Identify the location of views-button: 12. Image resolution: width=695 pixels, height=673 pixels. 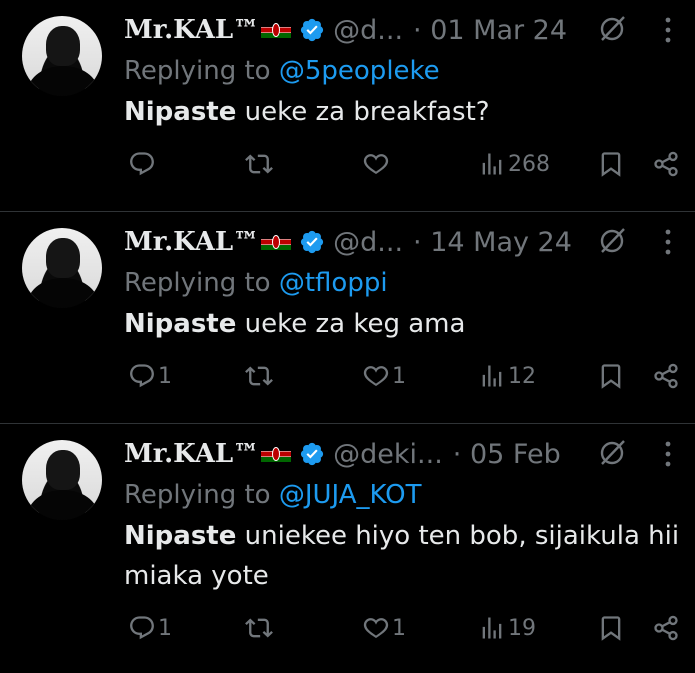
(507, 376).